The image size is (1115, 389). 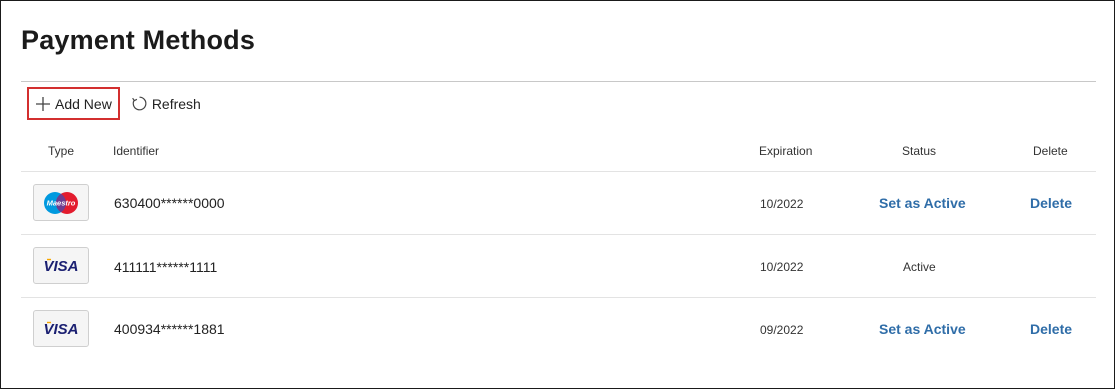 I want to click on column-header-expiration: Expiration, so click(x=786, y=151).